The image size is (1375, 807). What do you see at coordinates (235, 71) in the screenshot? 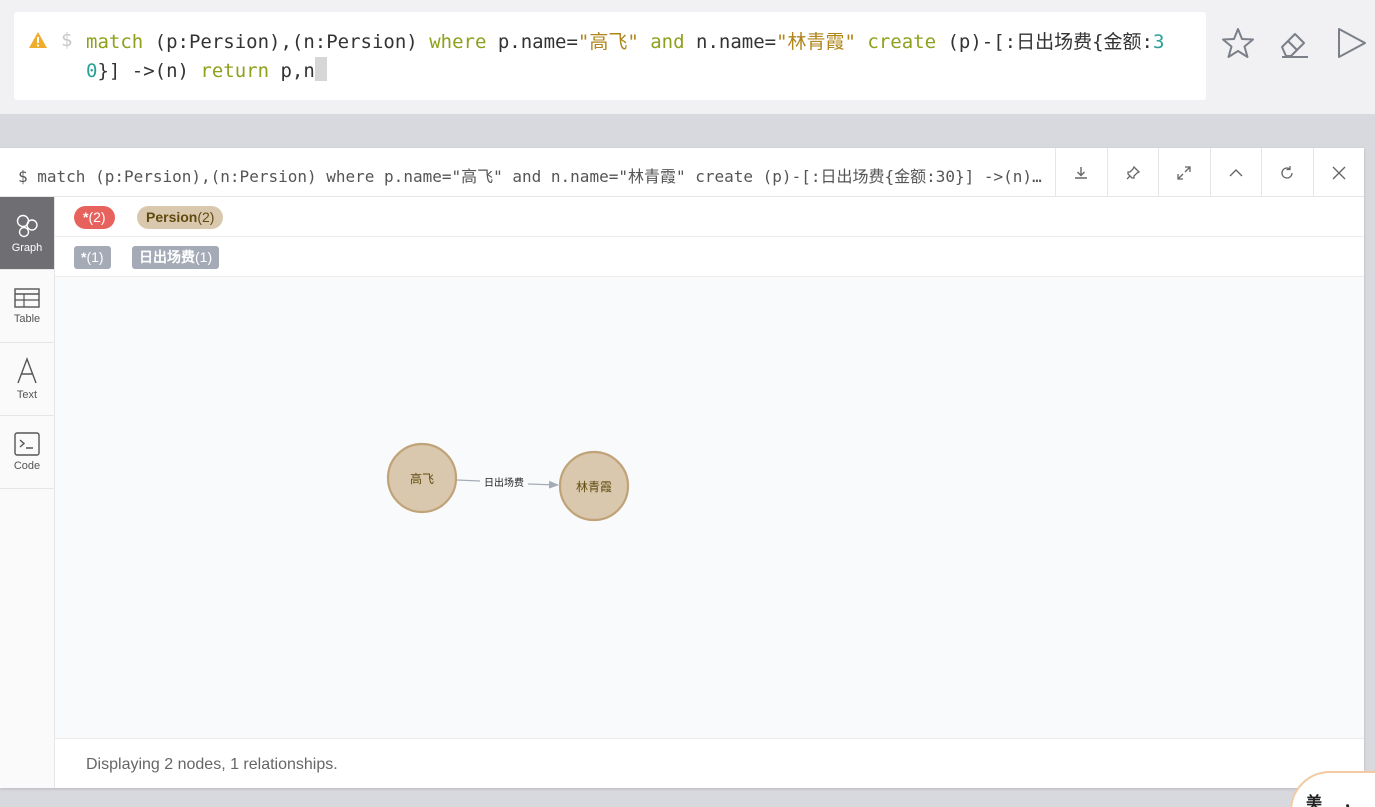
I see `keyword-return: return` at bounding box center [235, 71].